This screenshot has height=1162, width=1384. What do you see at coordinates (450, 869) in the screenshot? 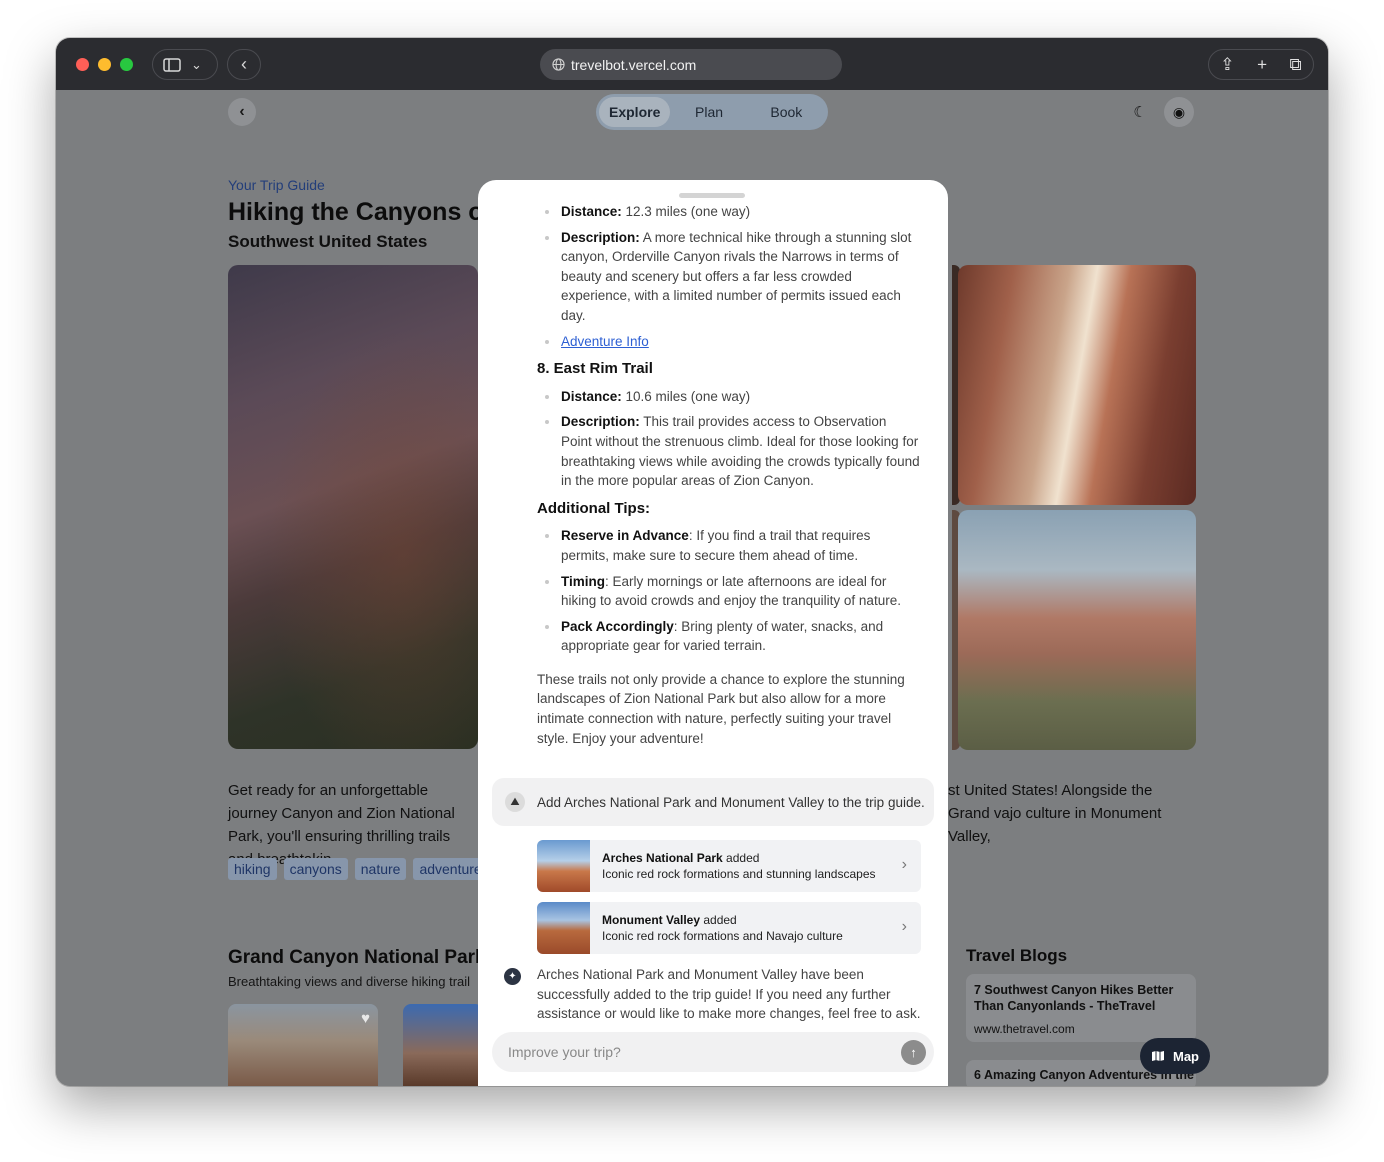
I see `tag-adventure: adventure` at bounding box center [450, 869].